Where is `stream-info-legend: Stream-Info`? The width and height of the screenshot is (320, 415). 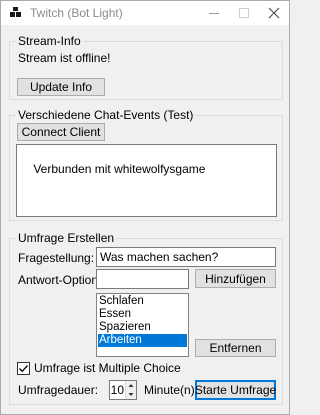 stream-info-legend: Stream-Info is located at coordinates (49, 41).